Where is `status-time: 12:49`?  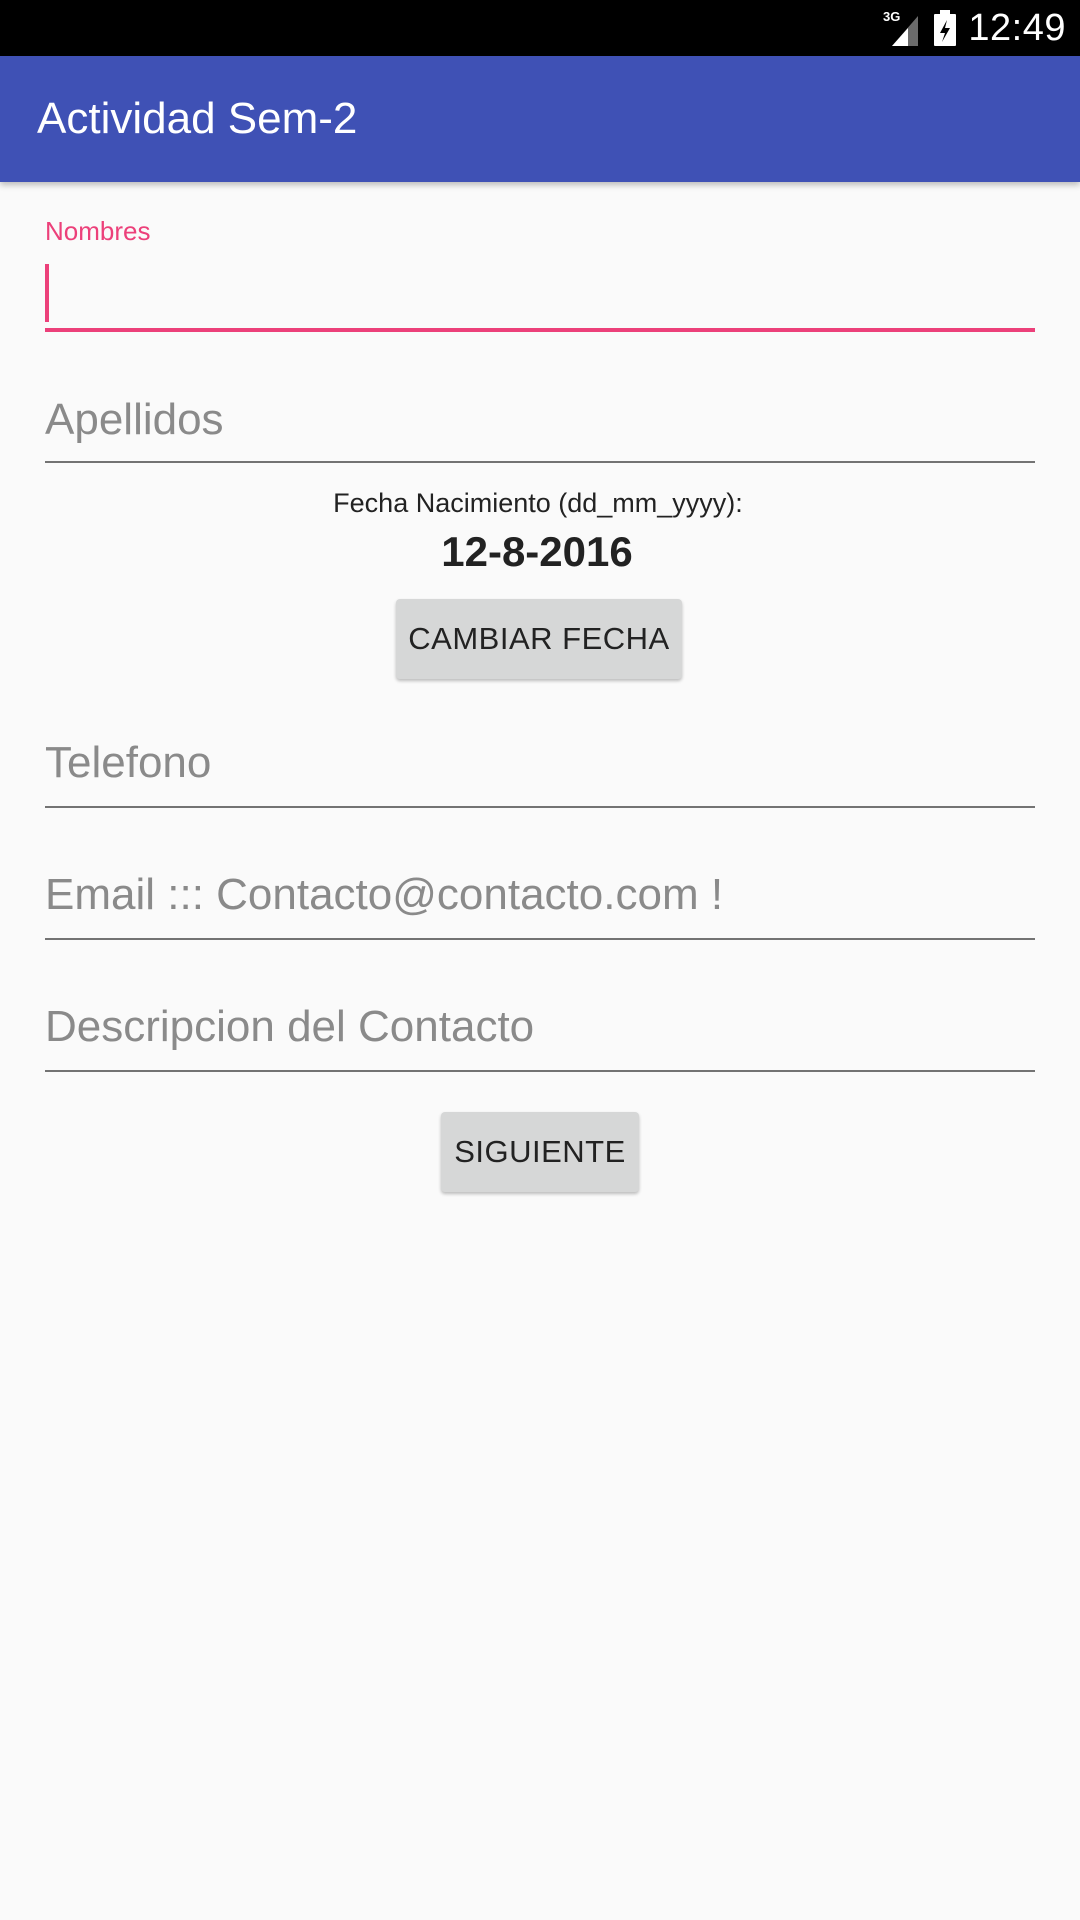 status-time: 12:49 is located at coordinates (1017, 27).